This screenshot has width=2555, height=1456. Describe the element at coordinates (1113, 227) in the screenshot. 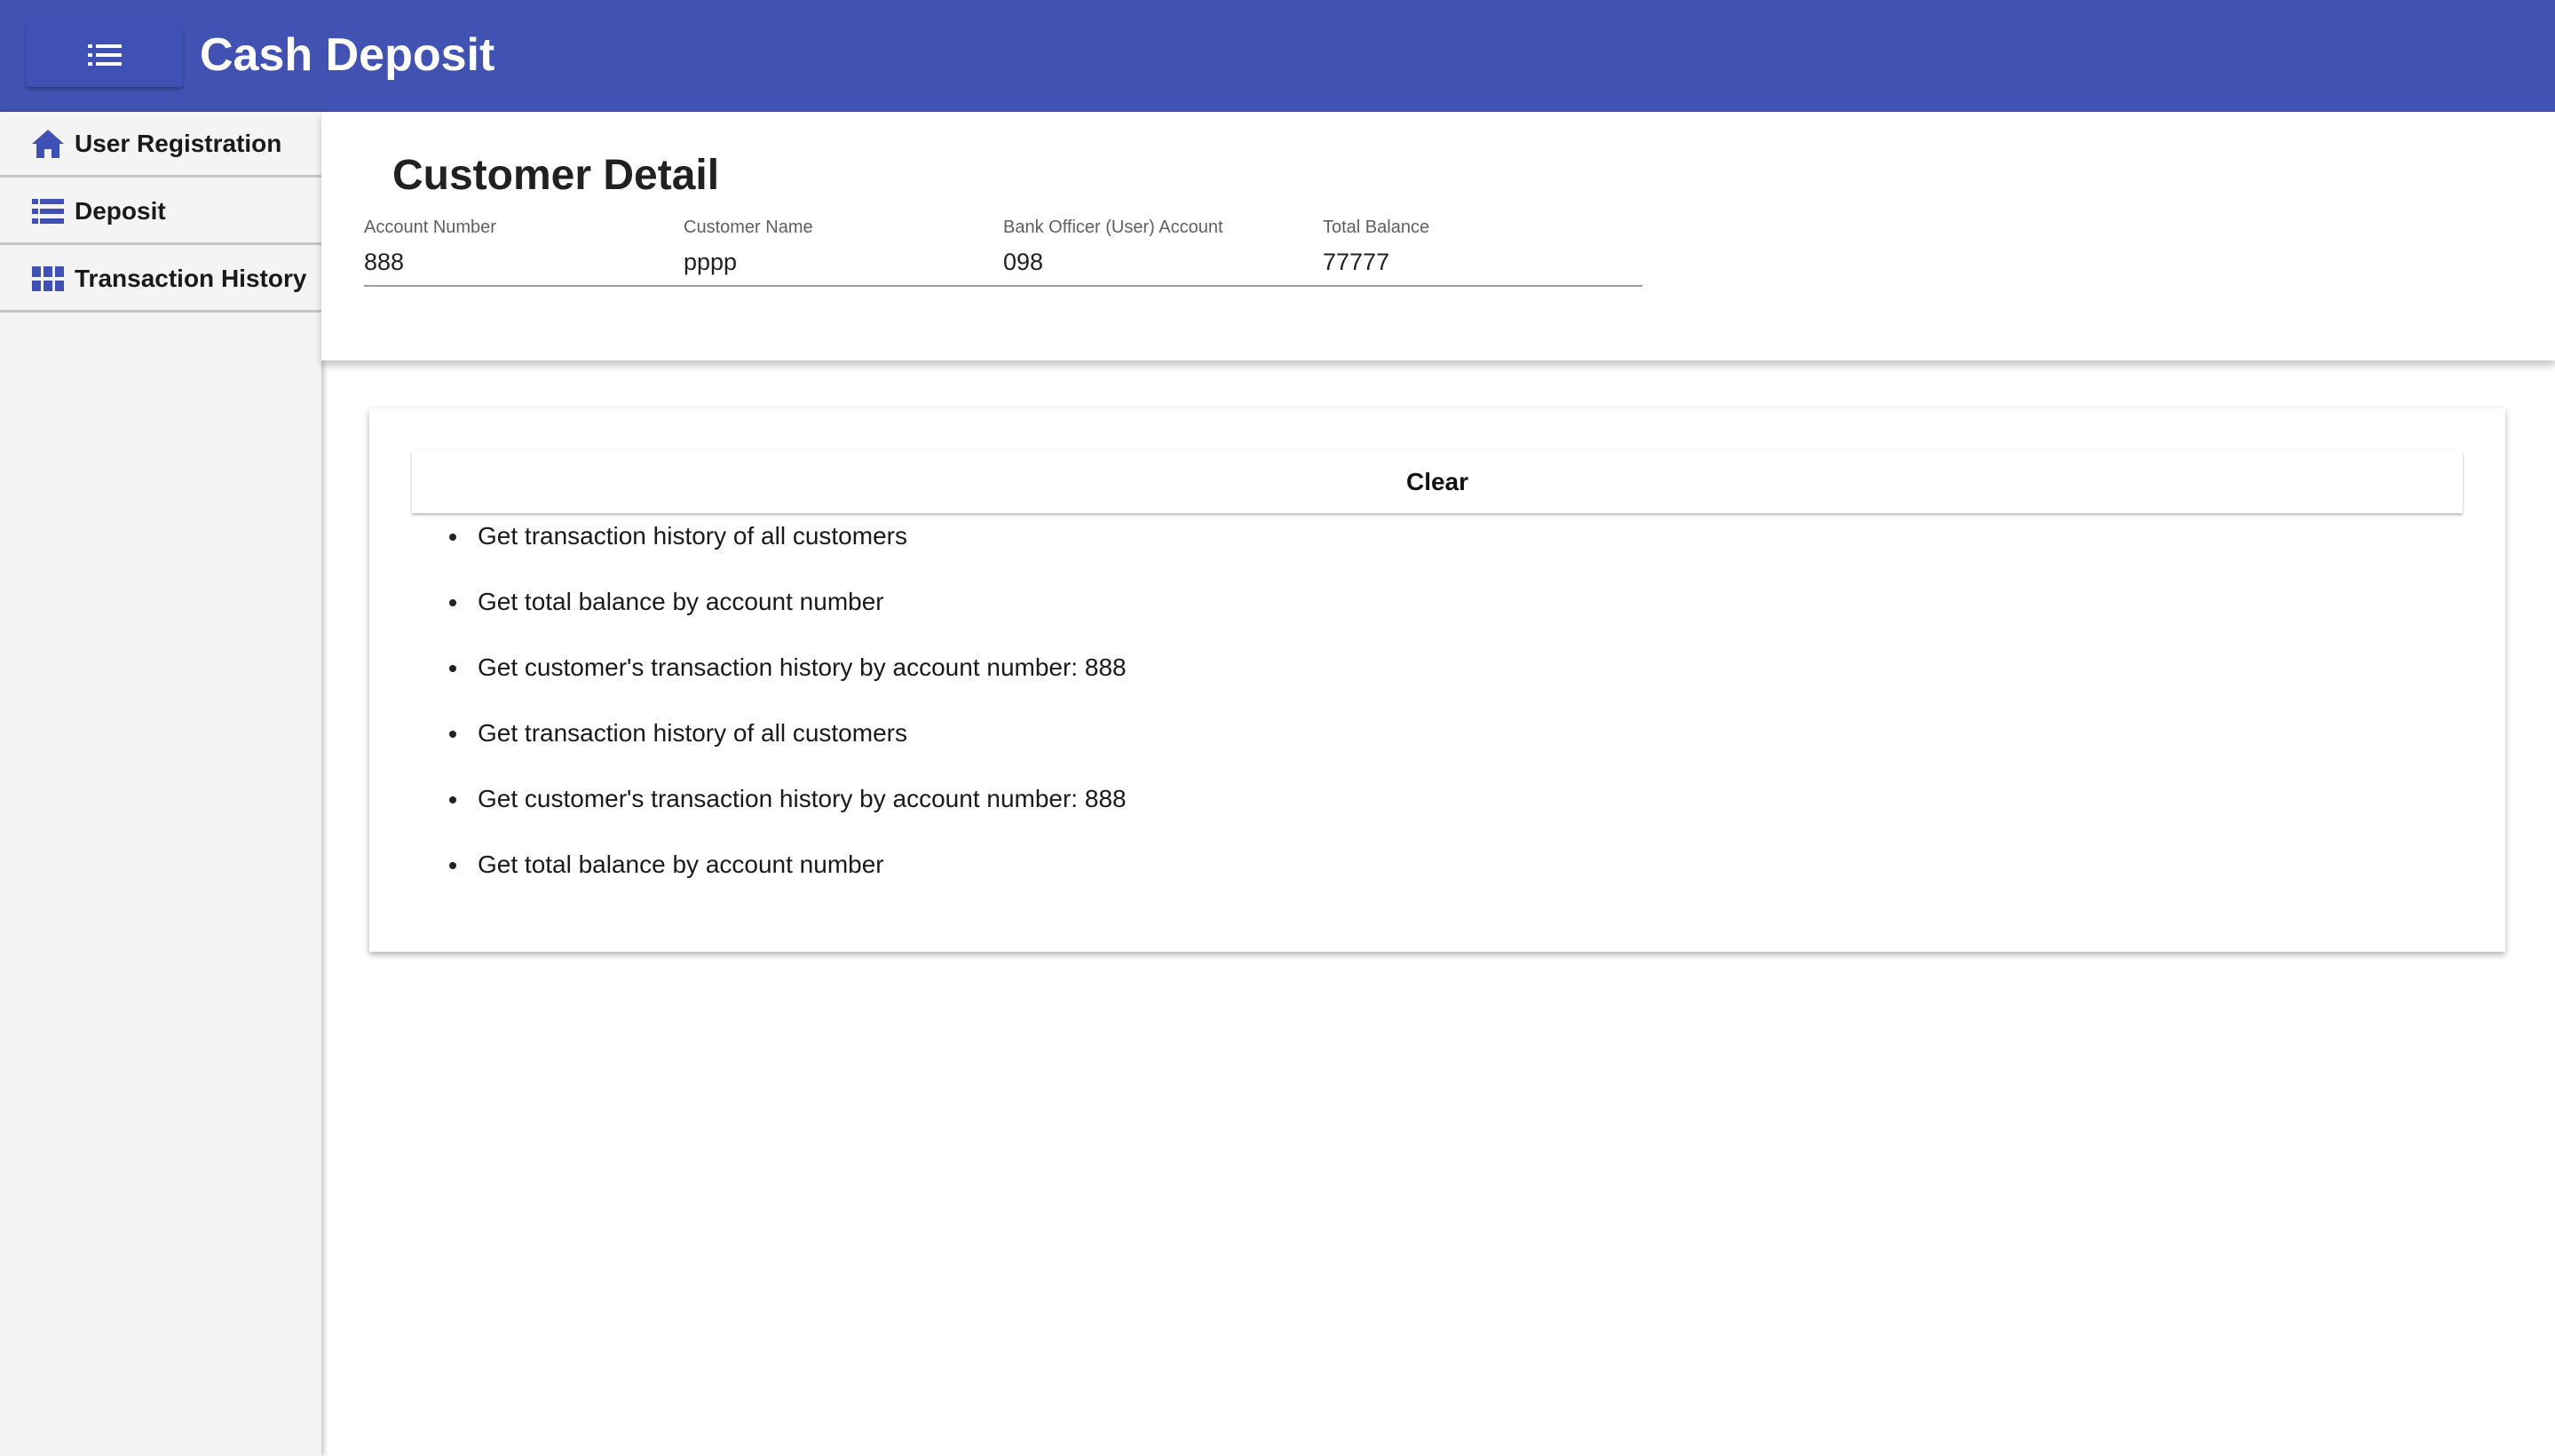

I see `bank-officer-account-label: Bank Officer (User) Account` at that location.